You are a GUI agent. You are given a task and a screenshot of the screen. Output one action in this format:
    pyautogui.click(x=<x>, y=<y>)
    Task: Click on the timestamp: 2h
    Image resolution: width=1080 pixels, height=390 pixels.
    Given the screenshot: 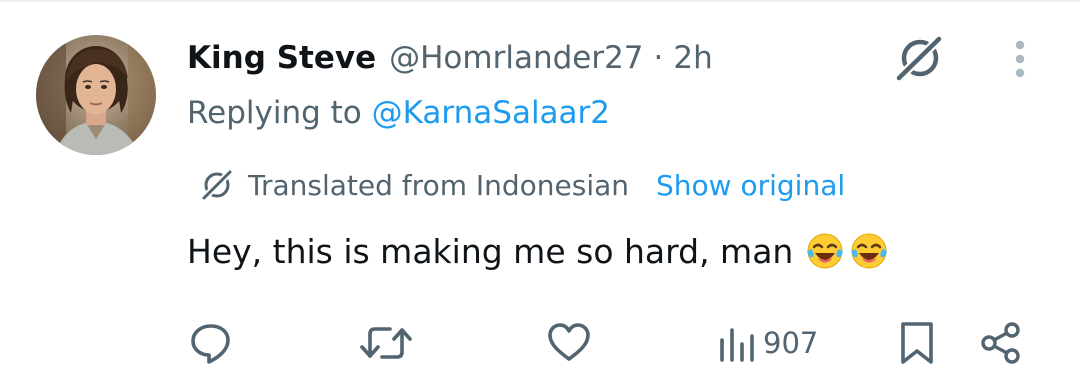 What is the action you would take?
    pyautogui.click(x=692, y=58)
    